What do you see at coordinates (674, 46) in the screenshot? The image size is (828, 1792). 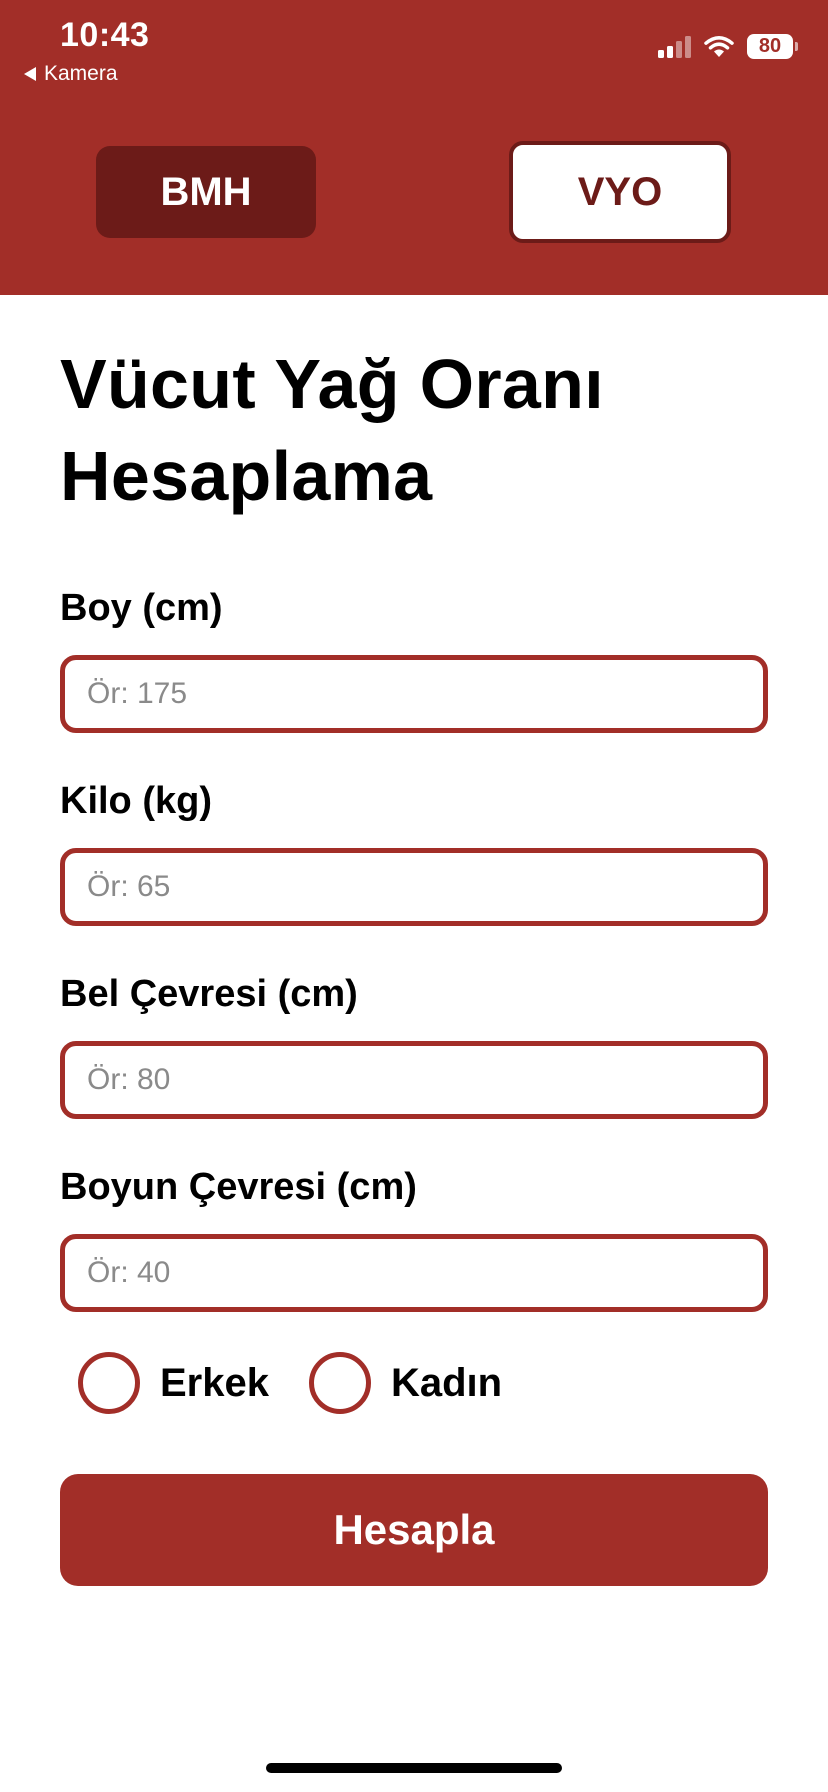 I see `cellular-signal-icon` at bounding box center [674, 46].